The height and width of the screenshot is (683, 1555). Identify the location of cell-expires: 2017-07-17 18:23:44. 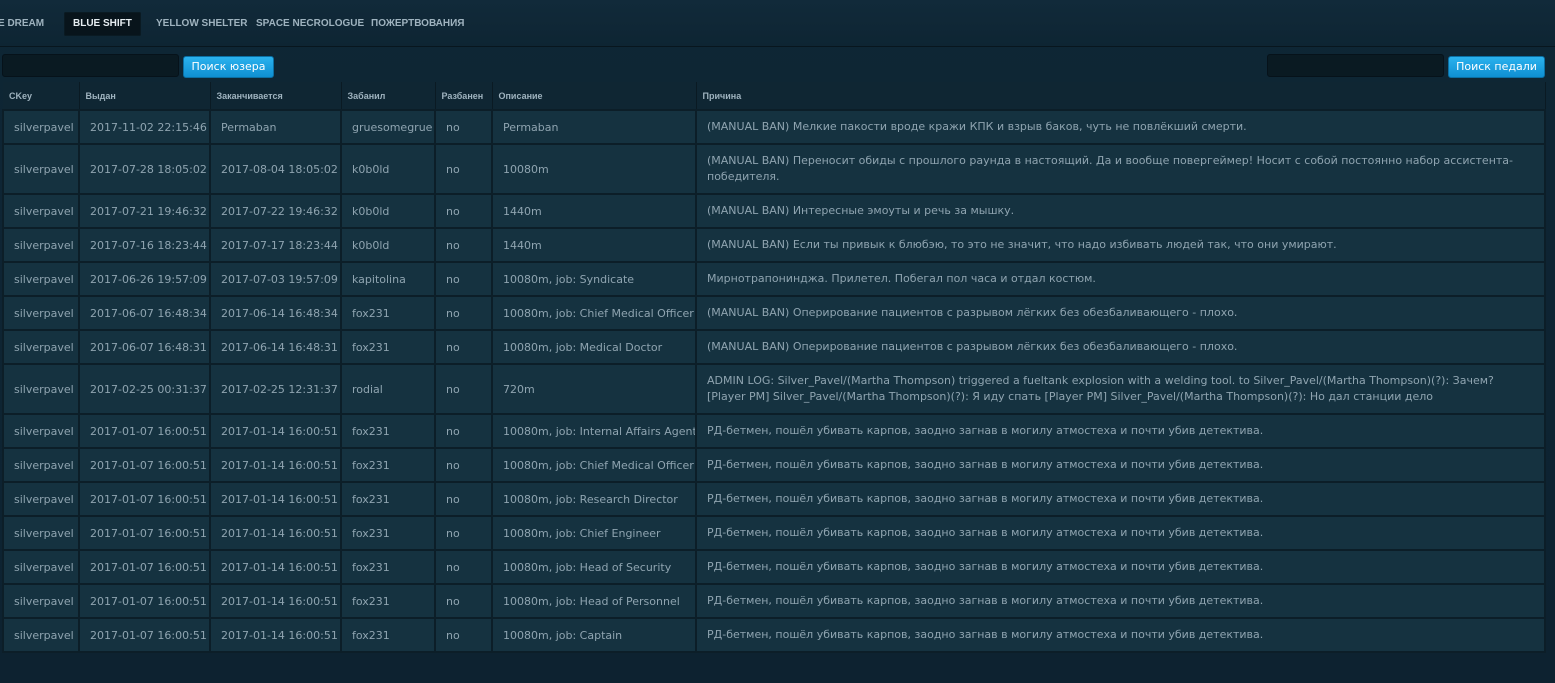
(275, 245).